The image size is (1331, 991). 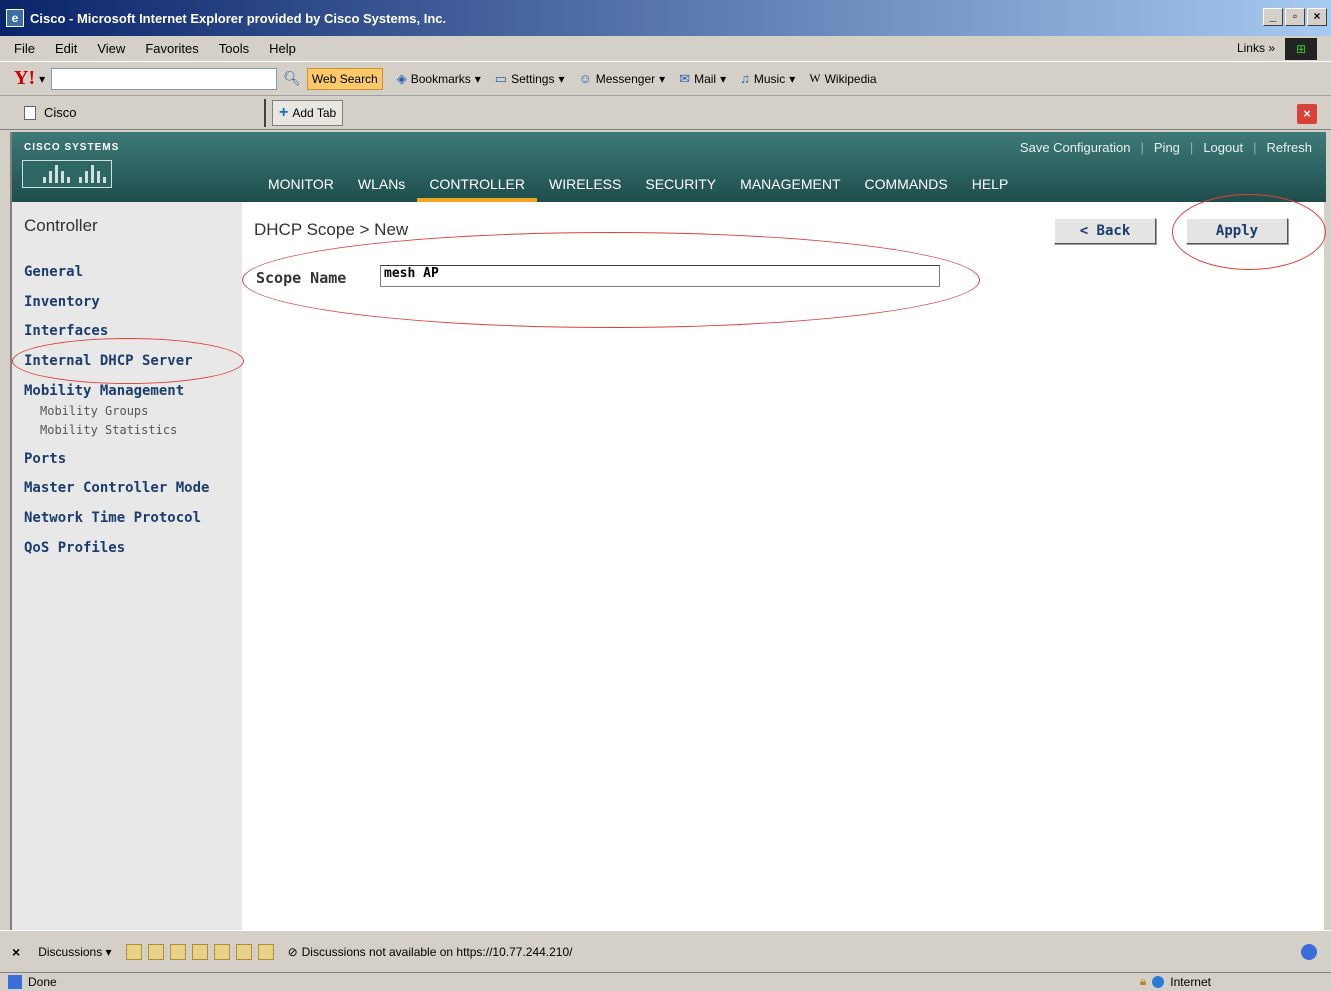 I want to click on maximize-button: ▫, so click(x=1295, y=17).